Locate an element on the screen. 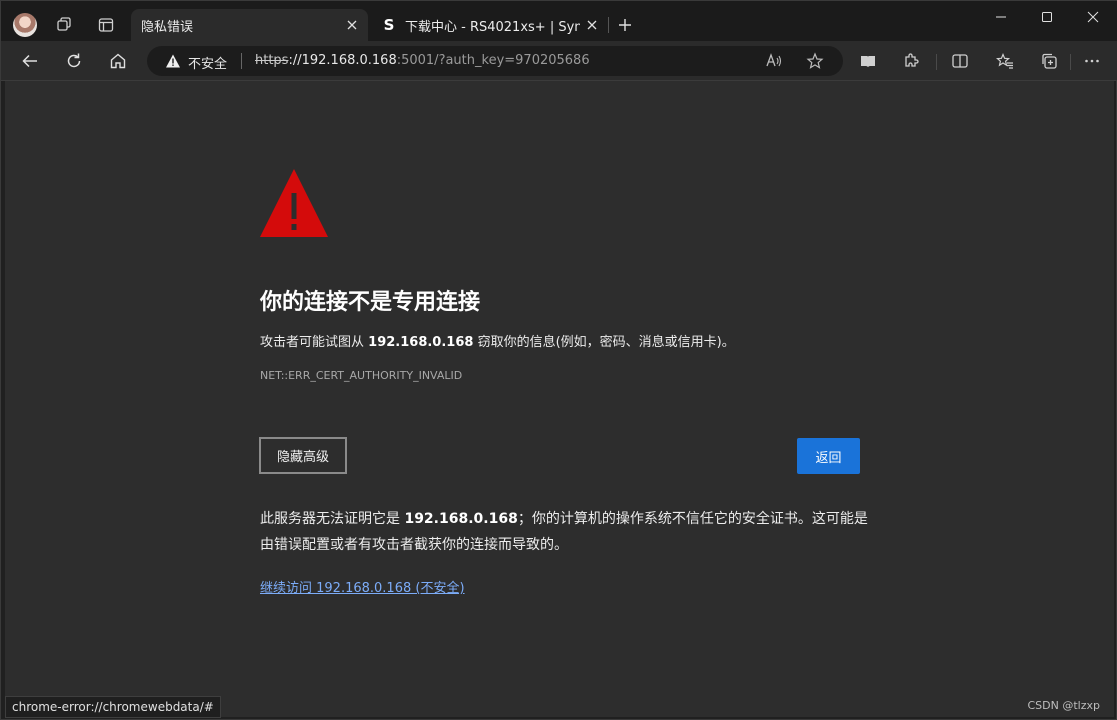 The image size is (1117, 720). address-divider is located at coordinates (241, 61).